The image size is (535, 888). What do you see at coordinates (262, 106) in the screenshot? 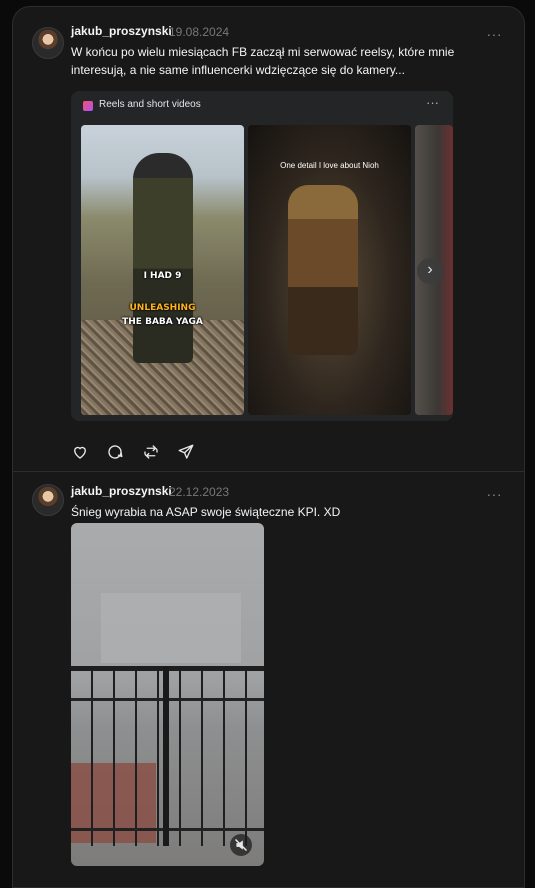
I see `reels-header: Reels and short videos ···` at bounding box center [262, 106].